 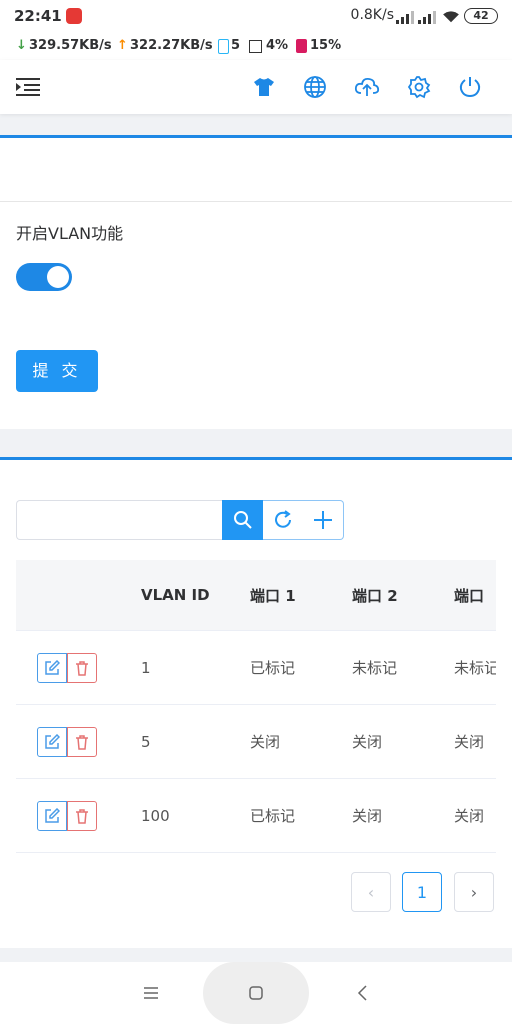 I want to click on cpu-icon, so click(x=255, y=46).